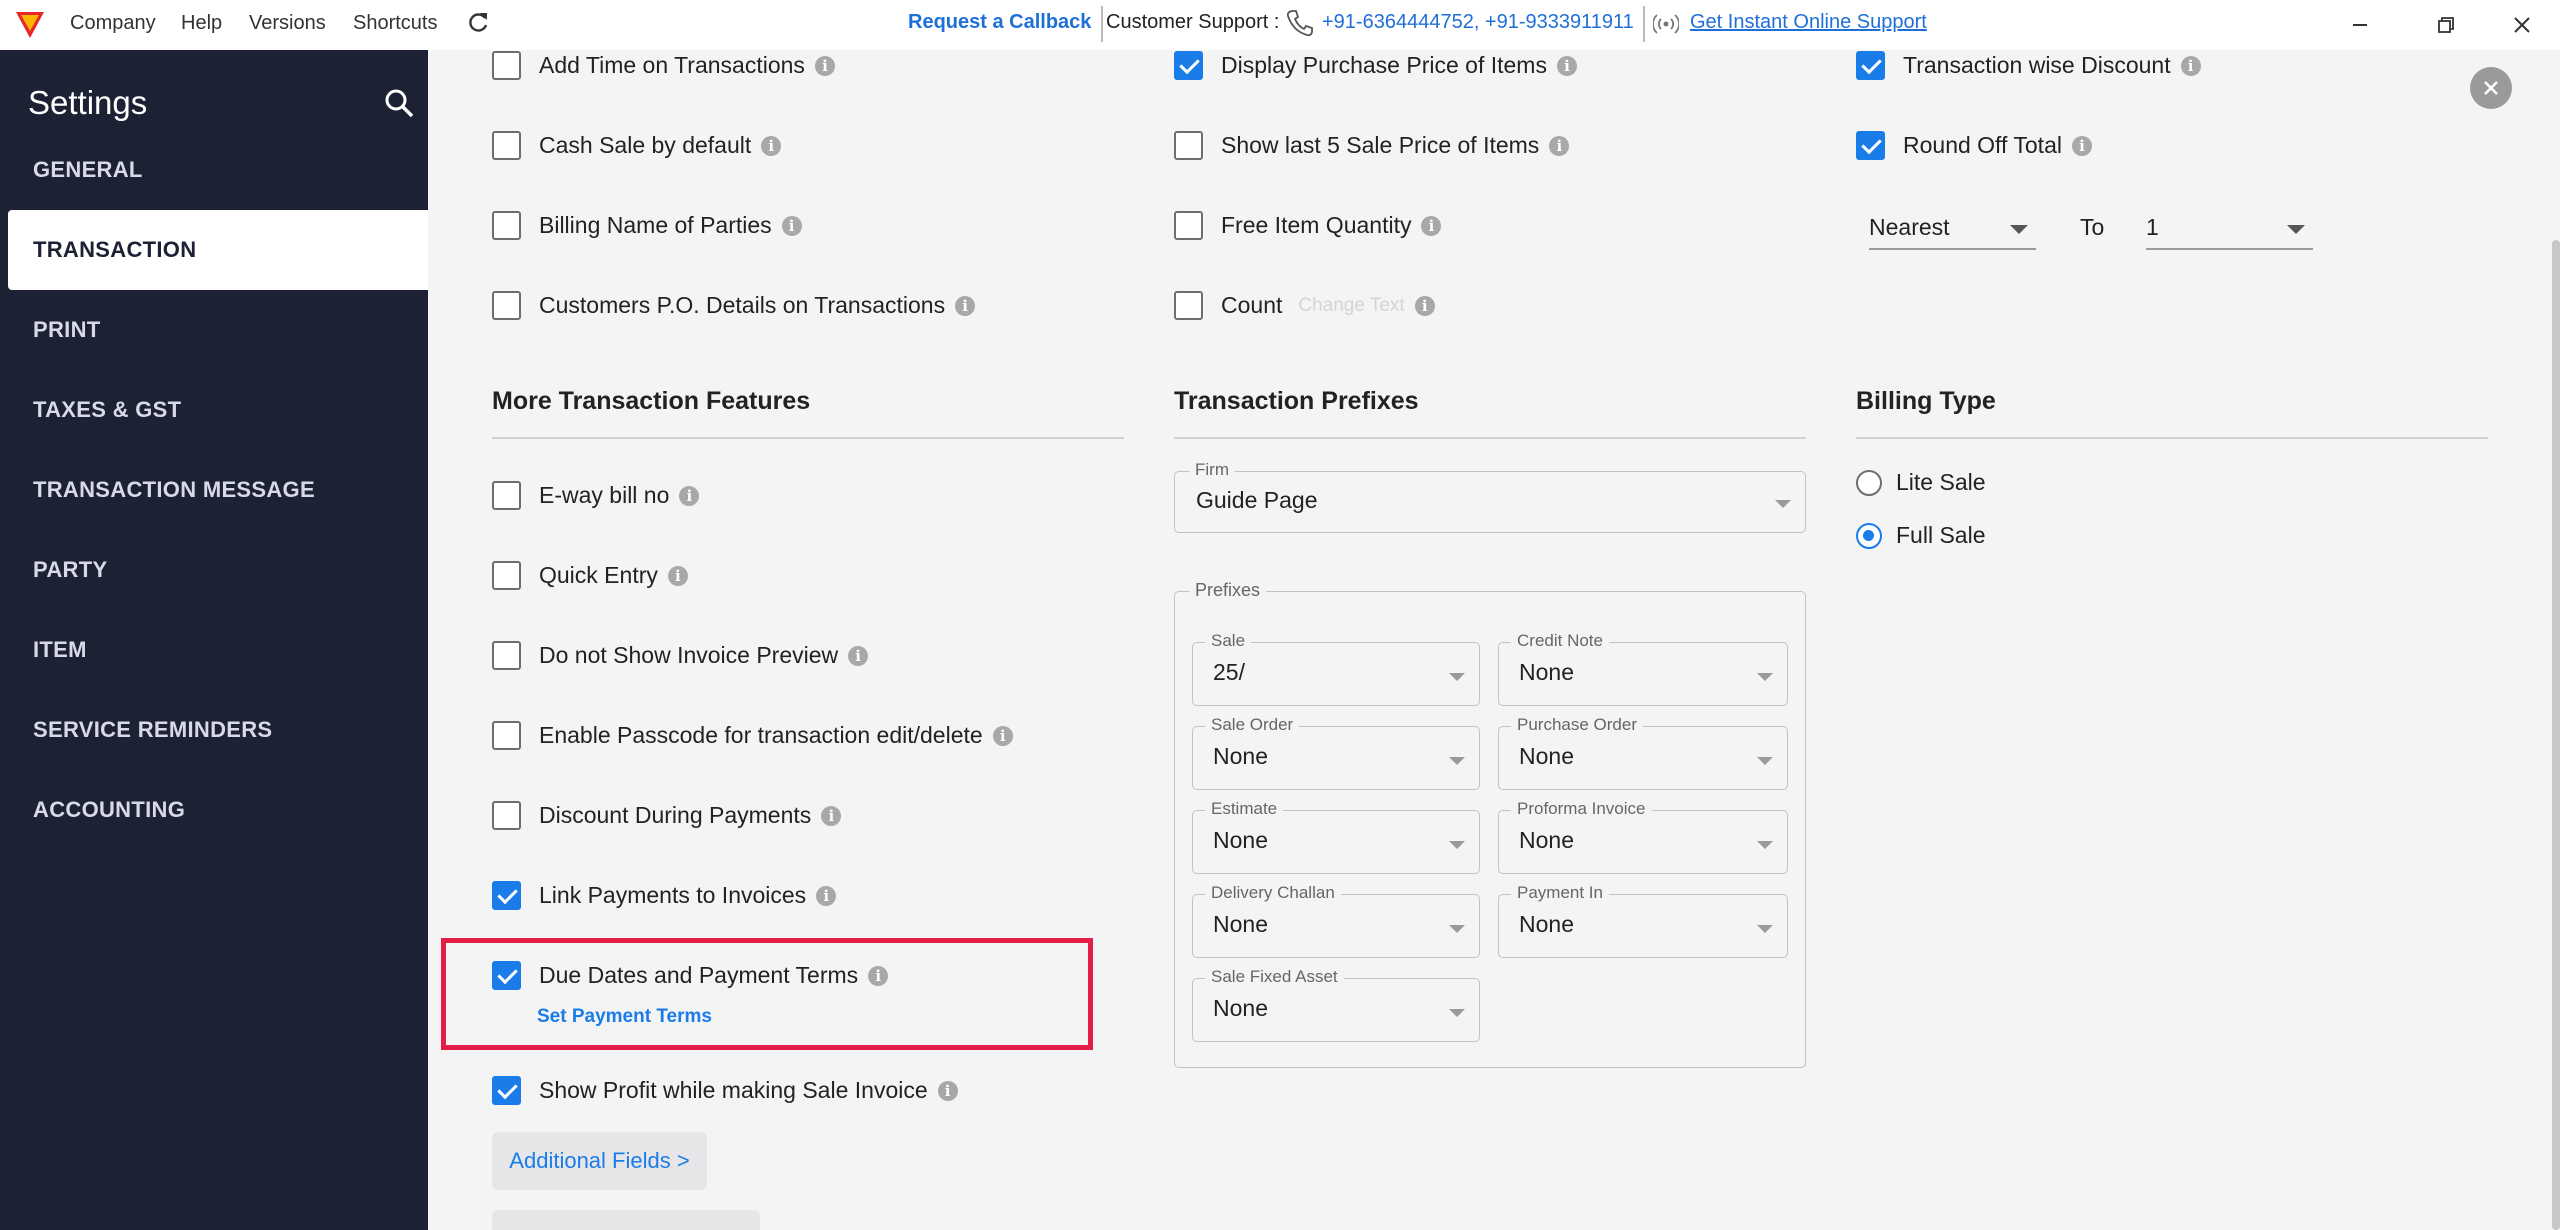  I want to click on scrollbar, so click(2556, 735).